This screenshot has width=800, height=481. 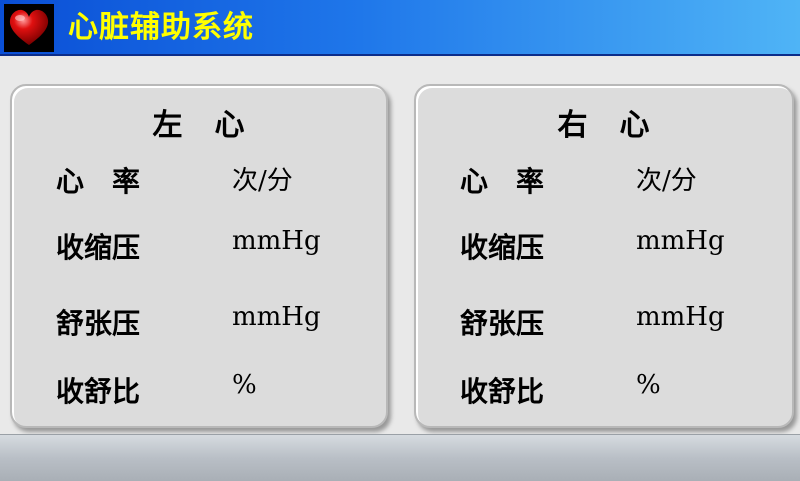 I want to click on bottom-bar, so click(x=400, y=457).